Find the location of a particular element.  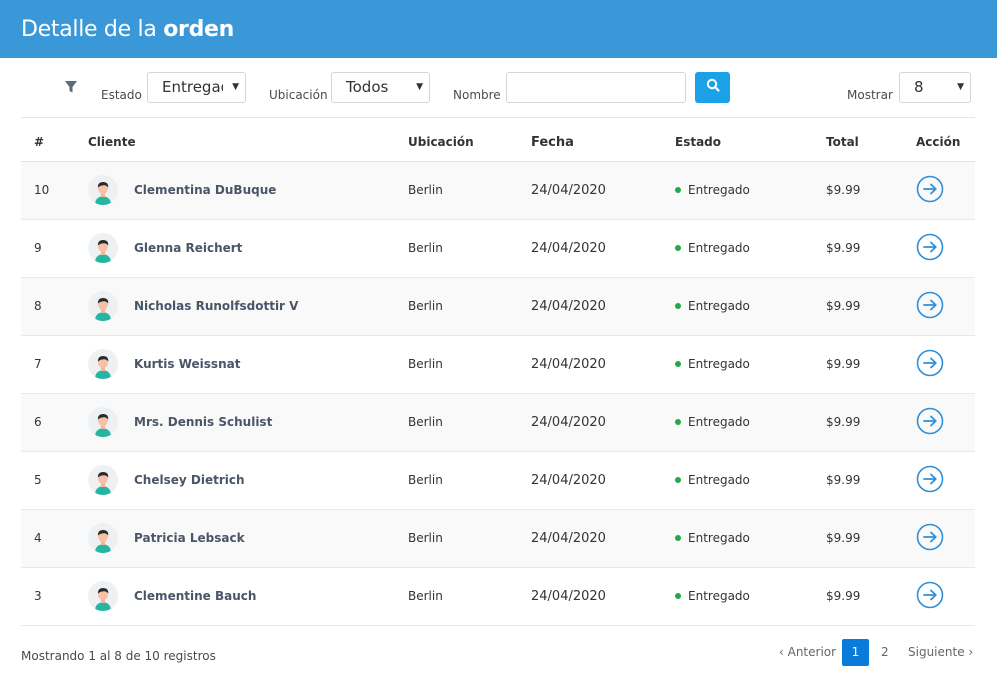

col-header-status: Estado is located at coordinates (750, 143).